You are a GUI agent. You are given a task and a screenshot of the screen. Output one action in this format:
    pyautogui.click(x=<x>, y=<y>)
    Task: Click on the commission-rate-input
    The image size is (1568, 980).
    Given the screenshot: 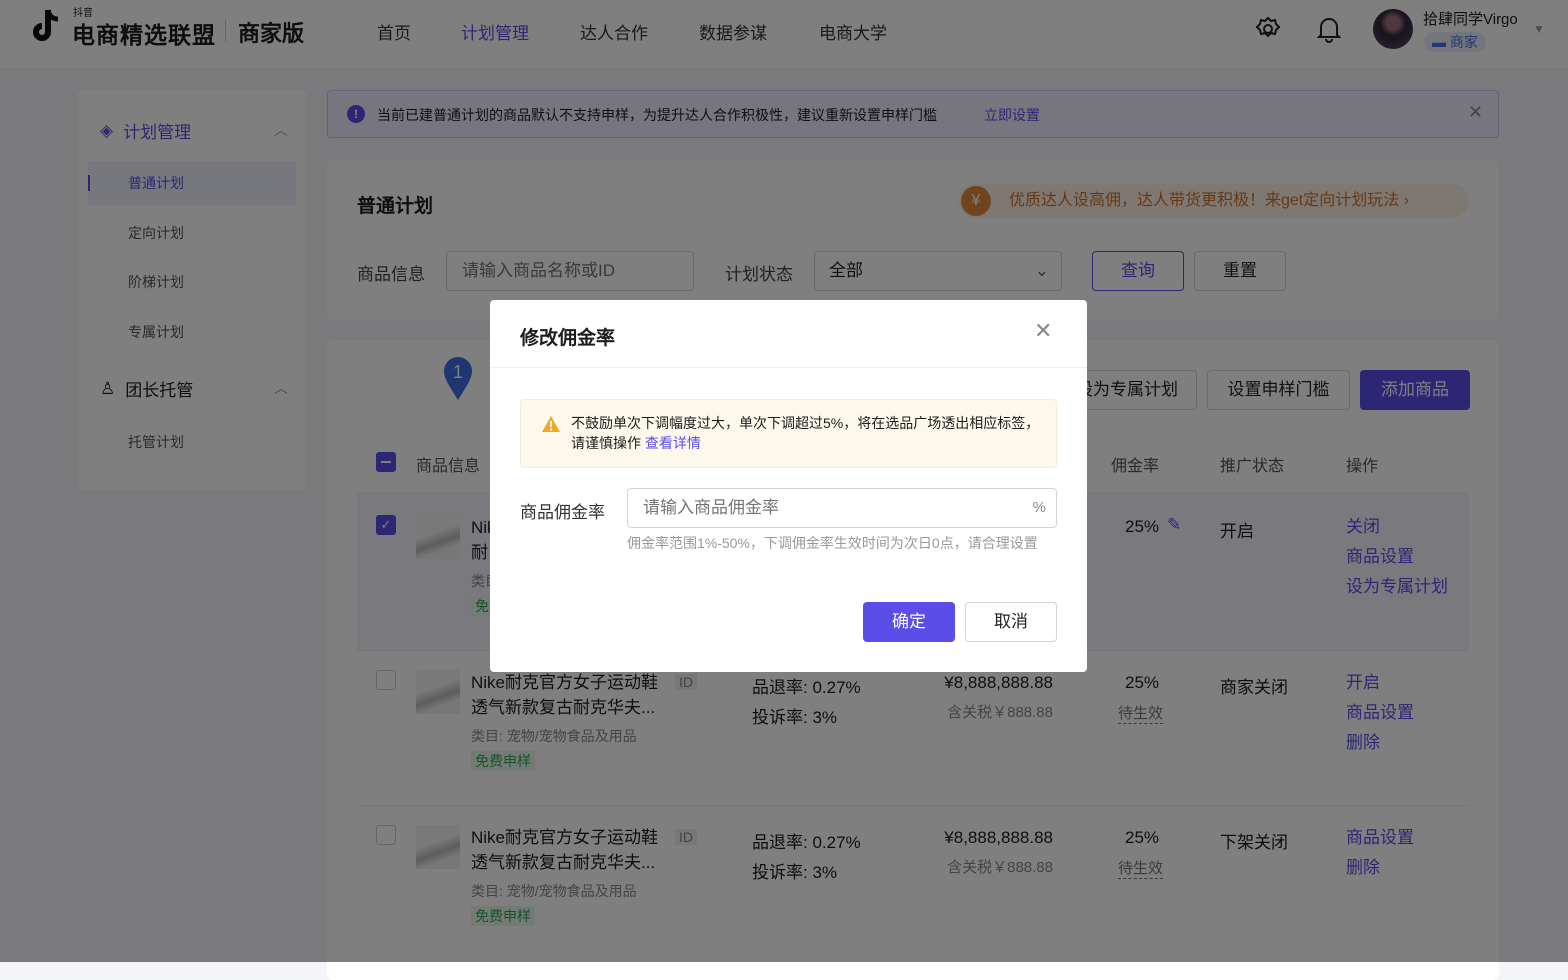 What is the action you would take?
    pyautogui.click(x=818, y=508)
    